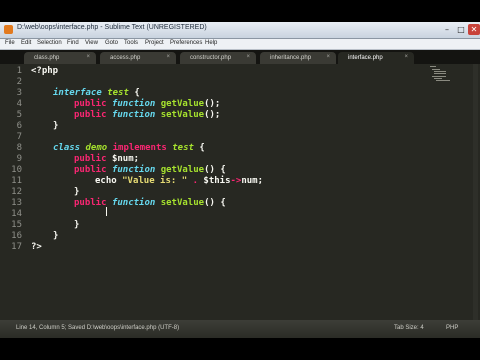 The height and width of the screenshot is (360, 480). What do you see at coordinates (440, 76) in the screenshot?
I see `minimap` at bounding box center [440, 76].